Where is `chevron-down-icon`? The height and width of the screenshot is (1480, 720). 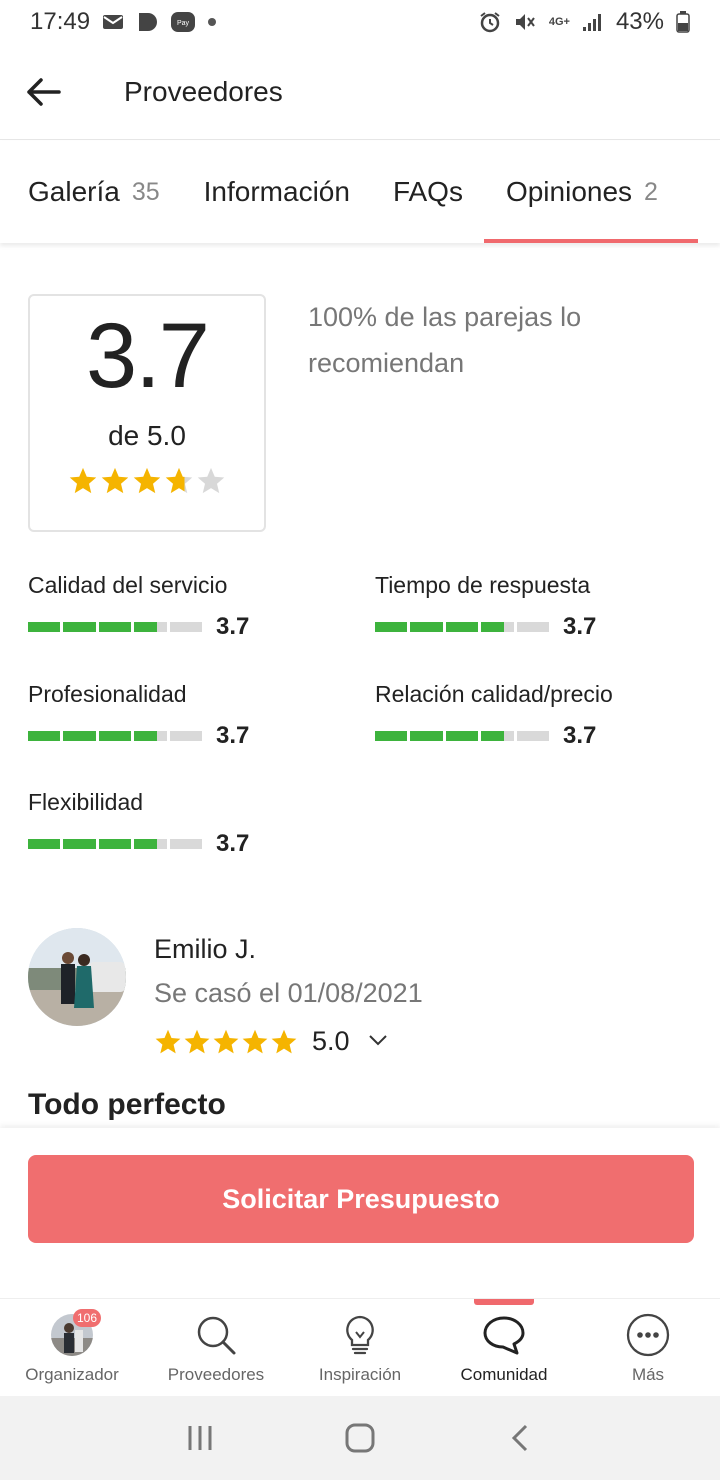 chevron-down-icon is located at coordinates (378, 1042).